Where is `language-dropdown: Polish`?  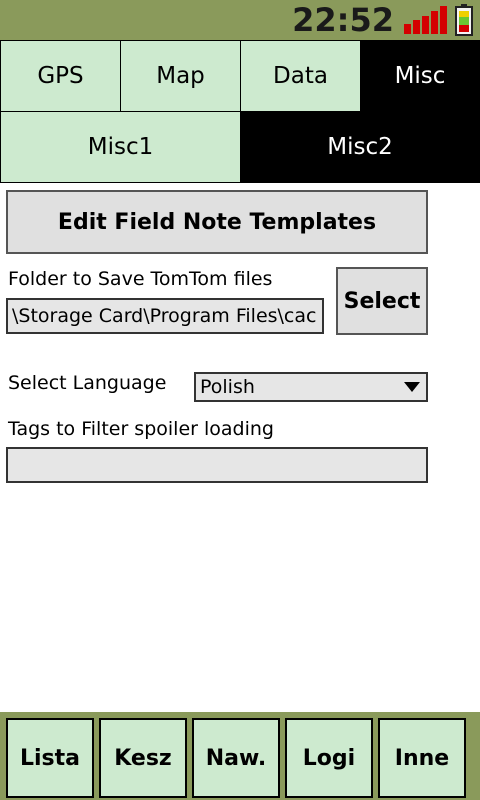
language-dropdown: Polish is located at coordinates (311, 387).